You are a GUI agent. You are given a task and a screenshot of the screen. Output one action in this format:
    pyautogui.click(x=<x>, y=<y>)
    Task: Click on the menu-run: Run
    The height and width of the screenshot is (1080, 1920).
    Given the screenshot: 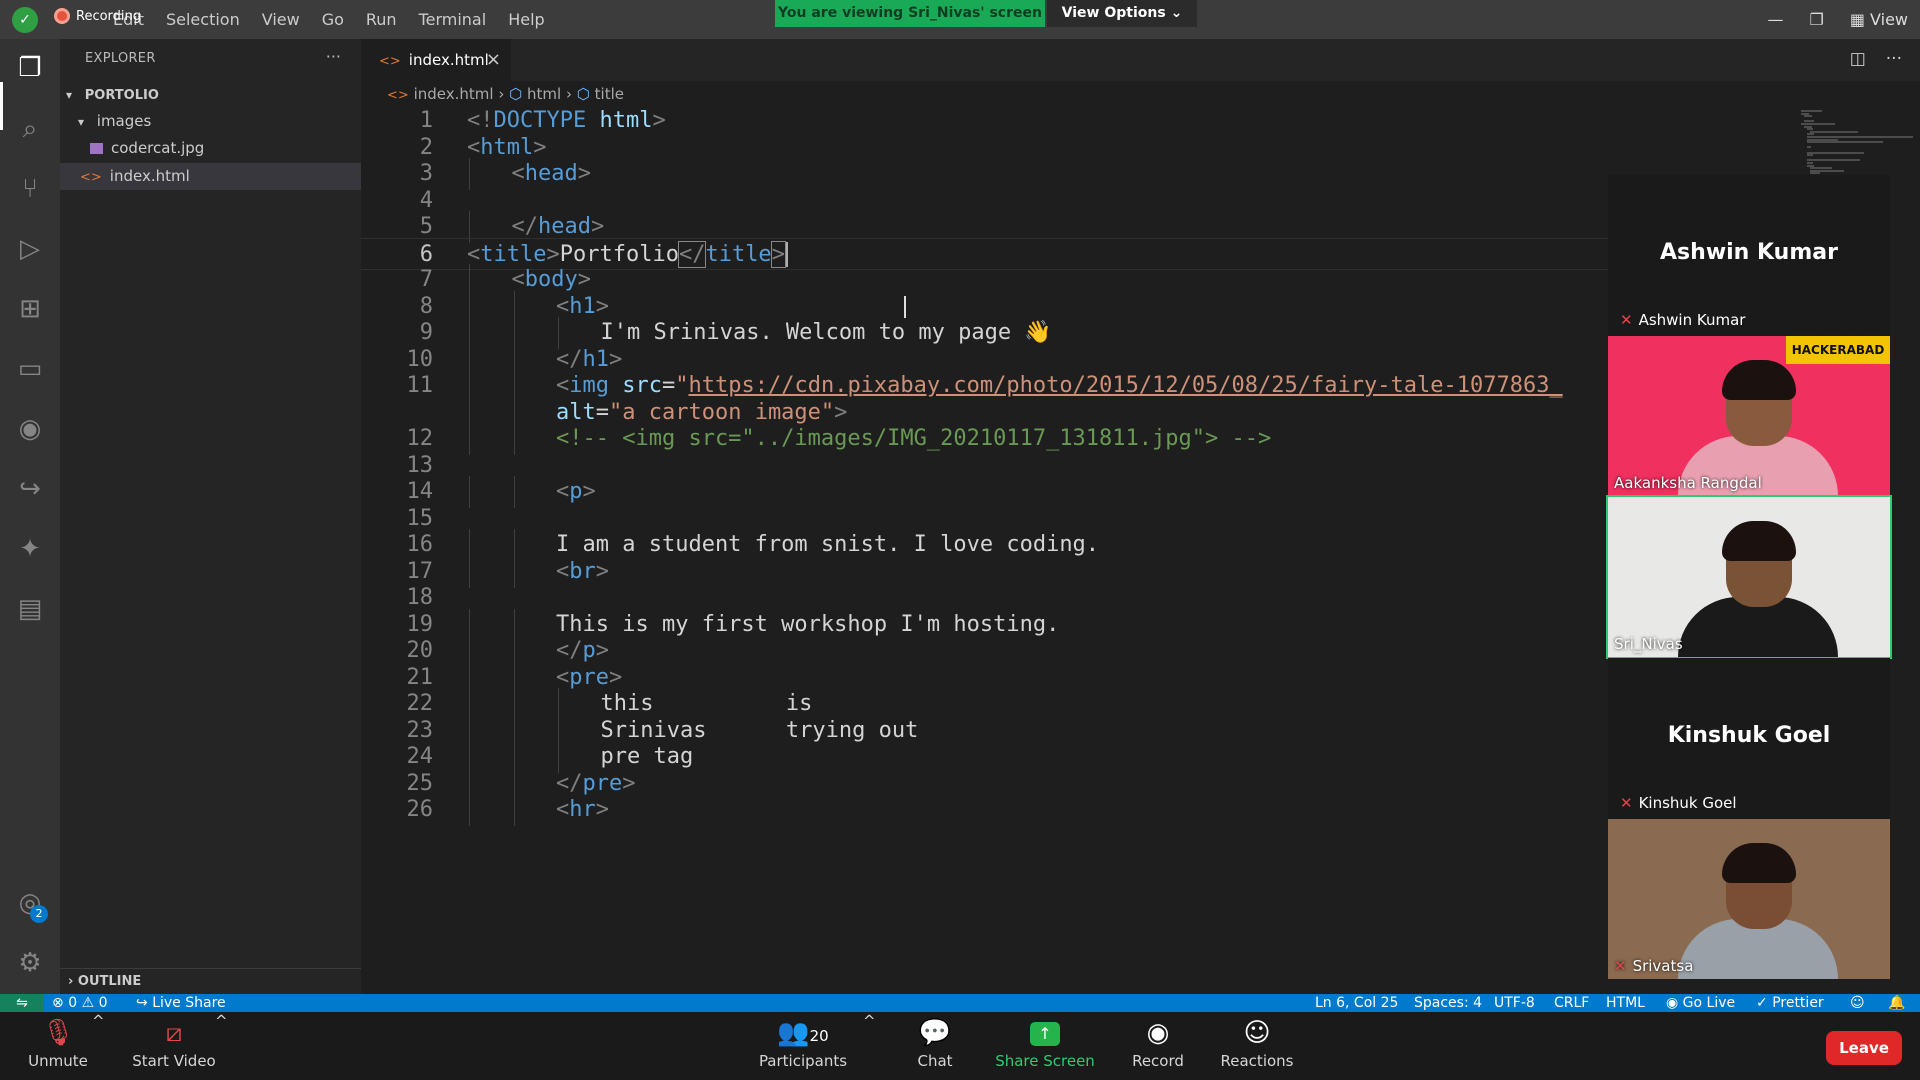 What is the action you would take?
    pyautogui.click(x=381, y=19)
    